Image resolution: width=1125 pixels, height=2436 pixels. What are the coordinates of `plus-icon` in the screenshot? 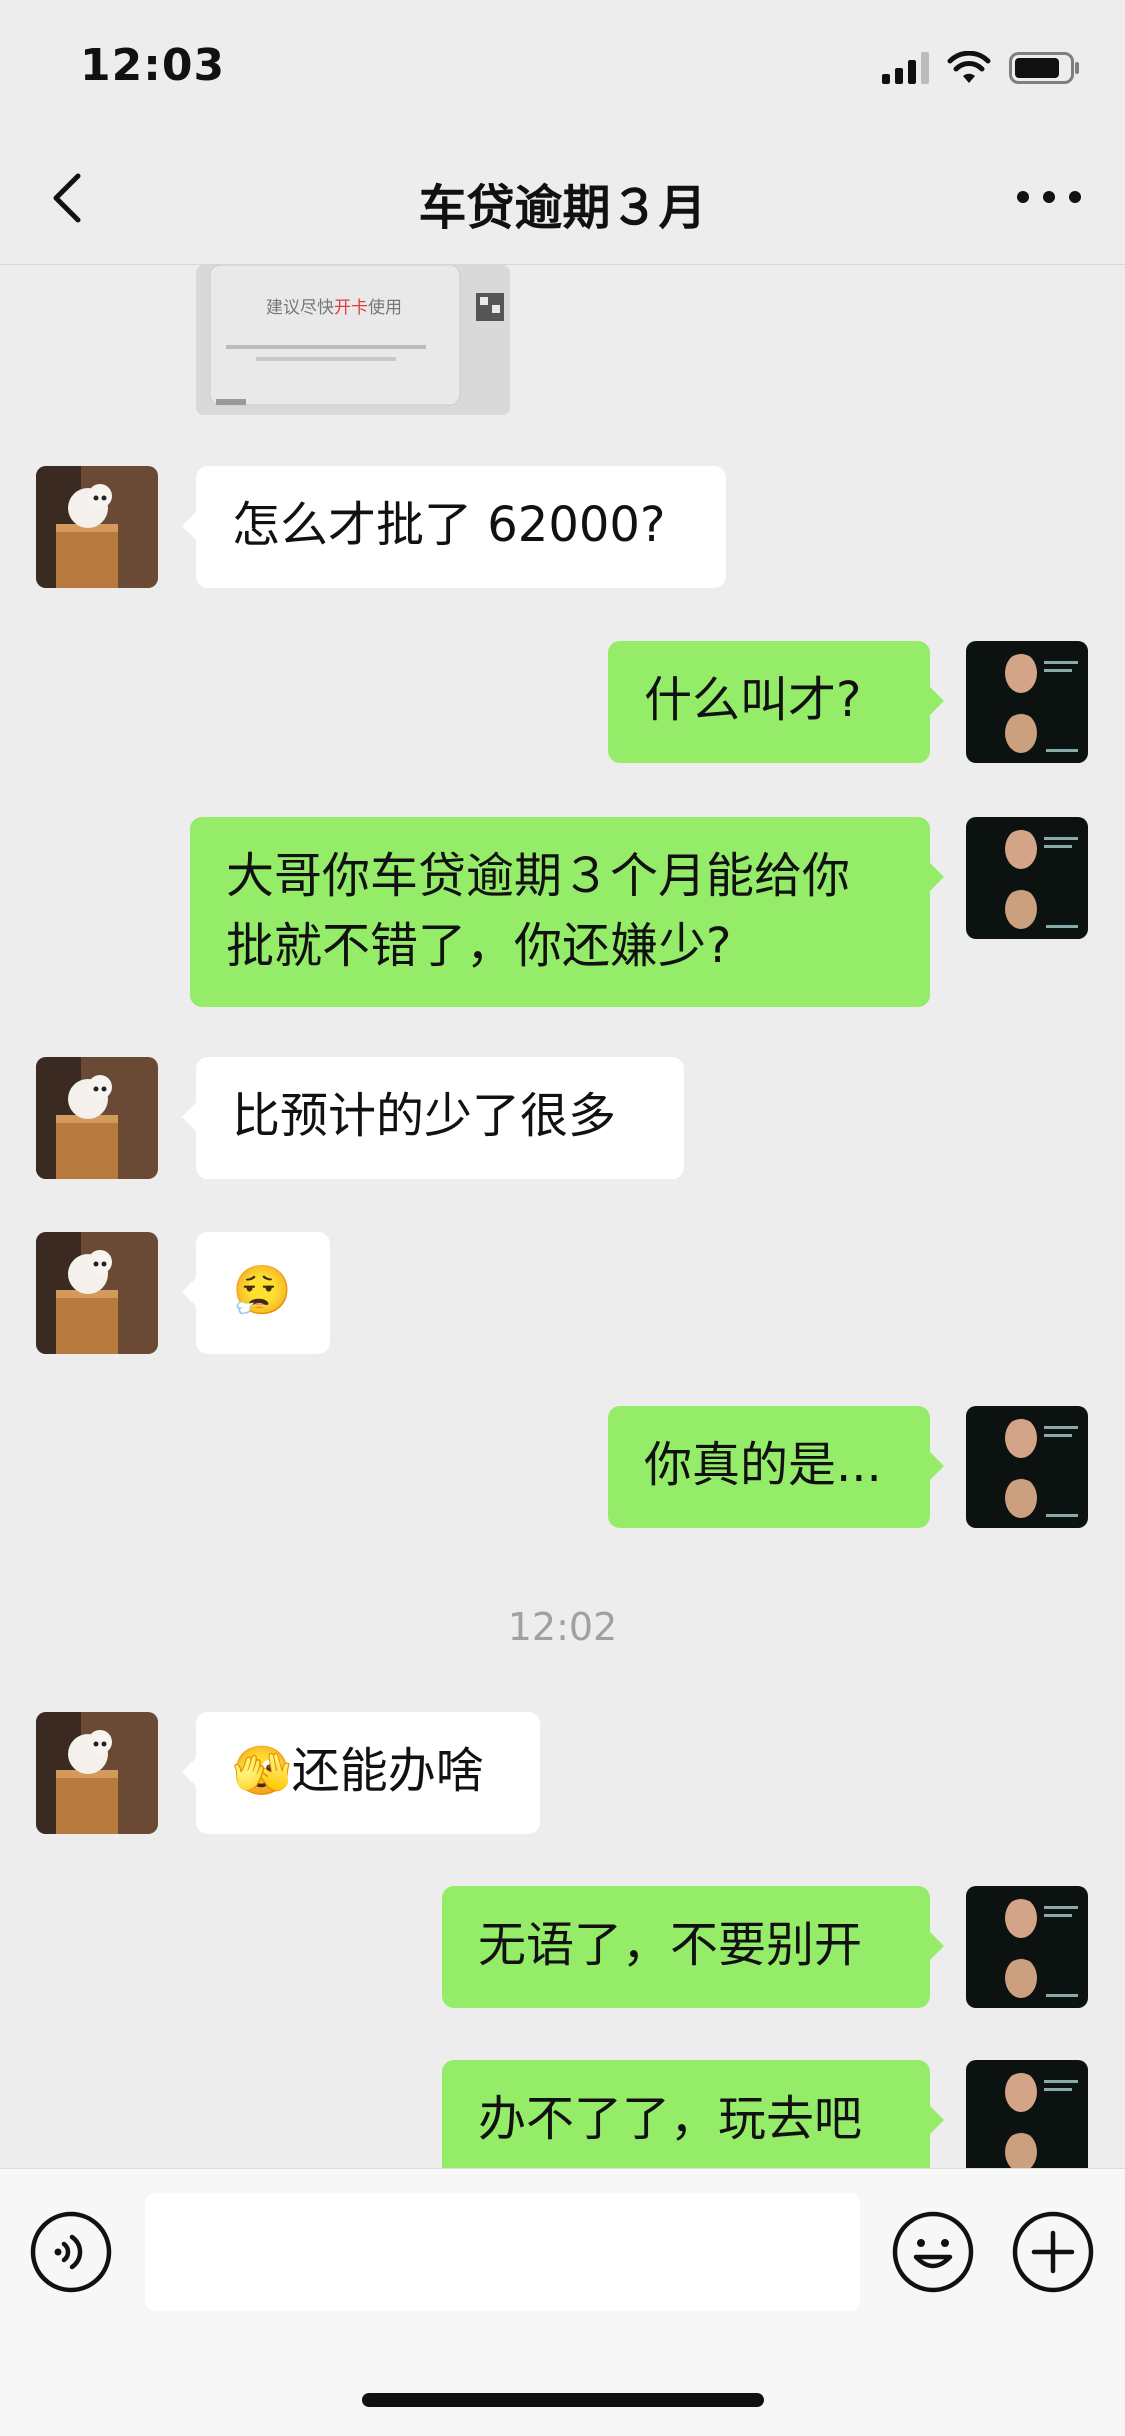 It's located at (1053, 2252).